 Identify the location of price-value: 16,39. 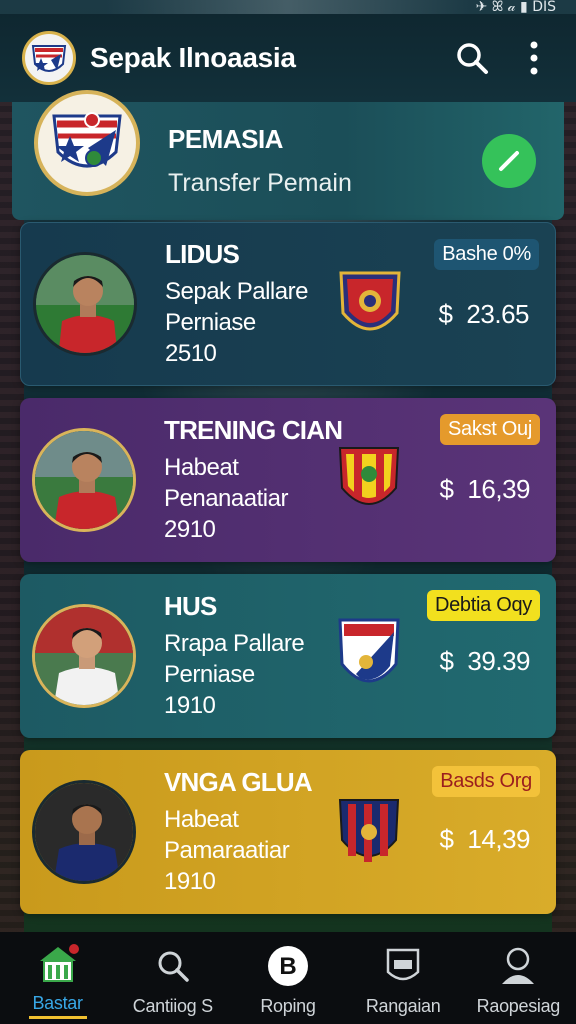
(498, 489).